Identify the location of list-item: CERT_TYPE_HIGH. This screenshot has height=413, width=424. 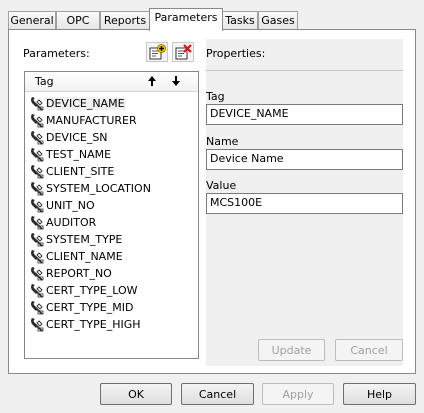
(111, 324).